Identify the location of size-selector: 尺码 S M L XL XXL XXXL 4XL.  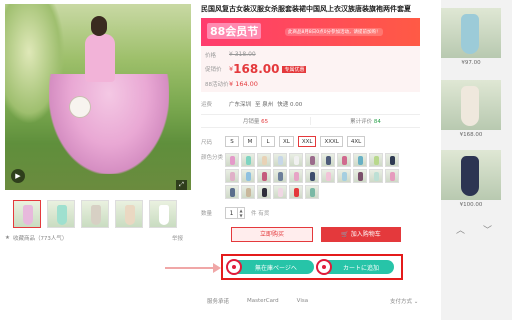
(310, 141).